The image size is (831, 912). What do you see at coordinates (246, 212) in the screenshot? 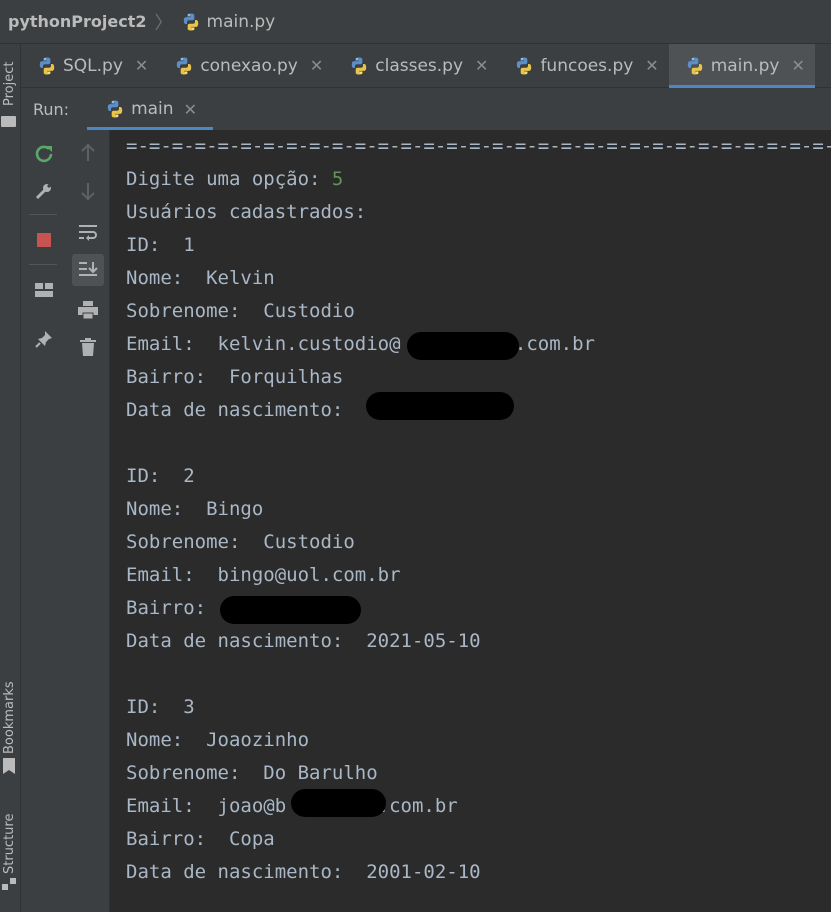
I see `header-line: Usuários cadastrados:` at bounding box center [246, 212].